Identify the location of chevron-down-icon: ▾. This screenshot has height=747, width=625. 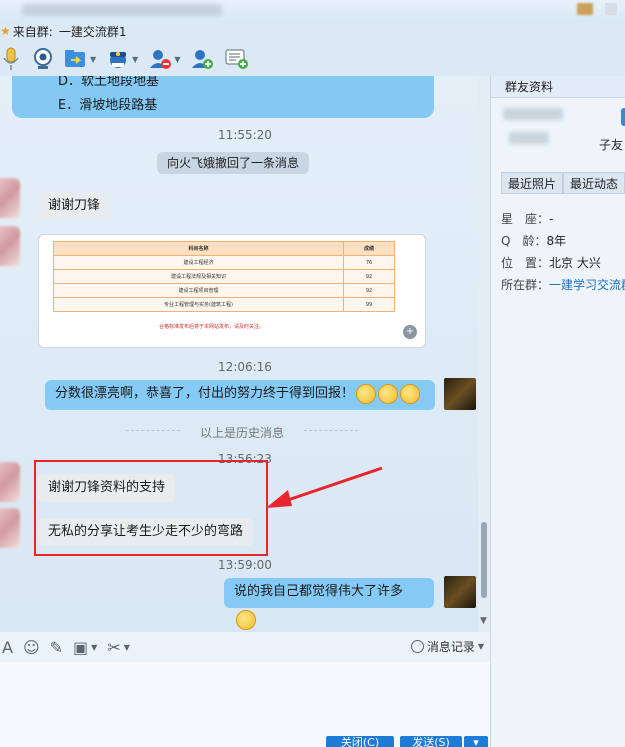
(476, 741).